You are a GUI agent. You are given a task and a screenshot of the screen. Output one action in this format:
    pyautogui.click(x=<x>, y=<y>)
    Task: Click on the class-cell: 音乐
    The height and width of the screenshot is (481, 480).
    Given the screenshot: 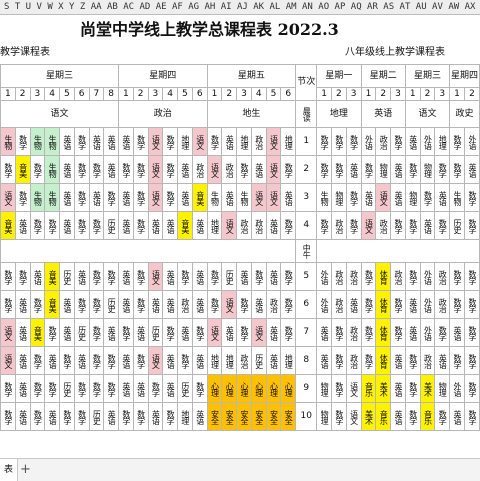 What is the action you would take?
    pyautogui.click(x=427, y=416)
    